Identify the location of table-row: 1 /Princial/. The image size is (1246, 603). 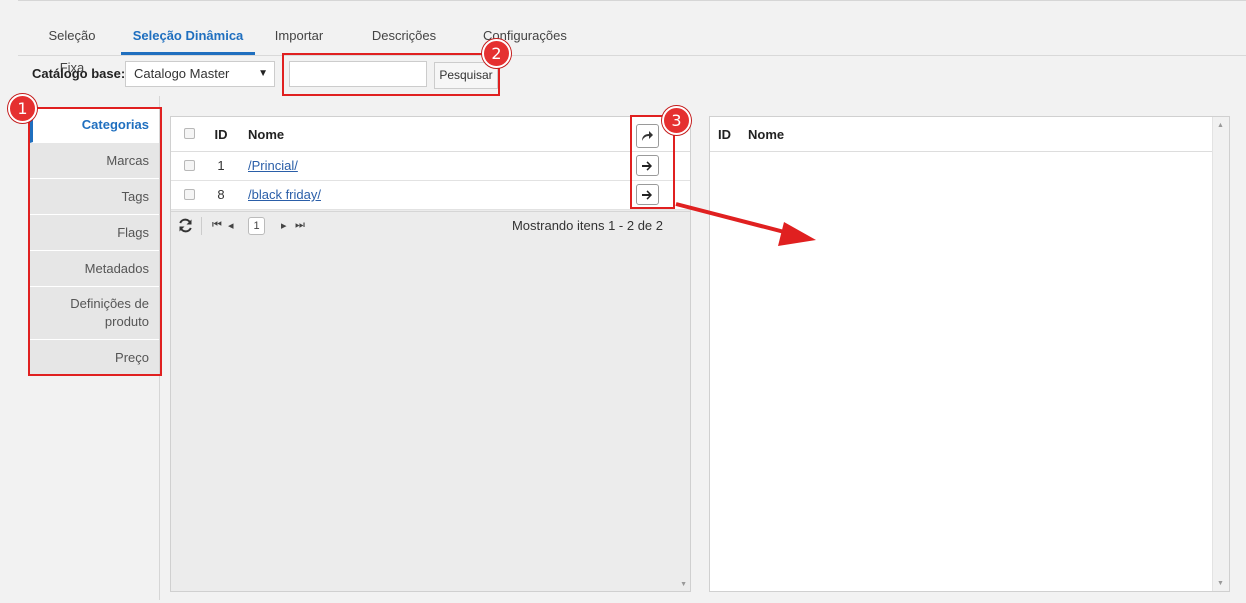
(430, 166).